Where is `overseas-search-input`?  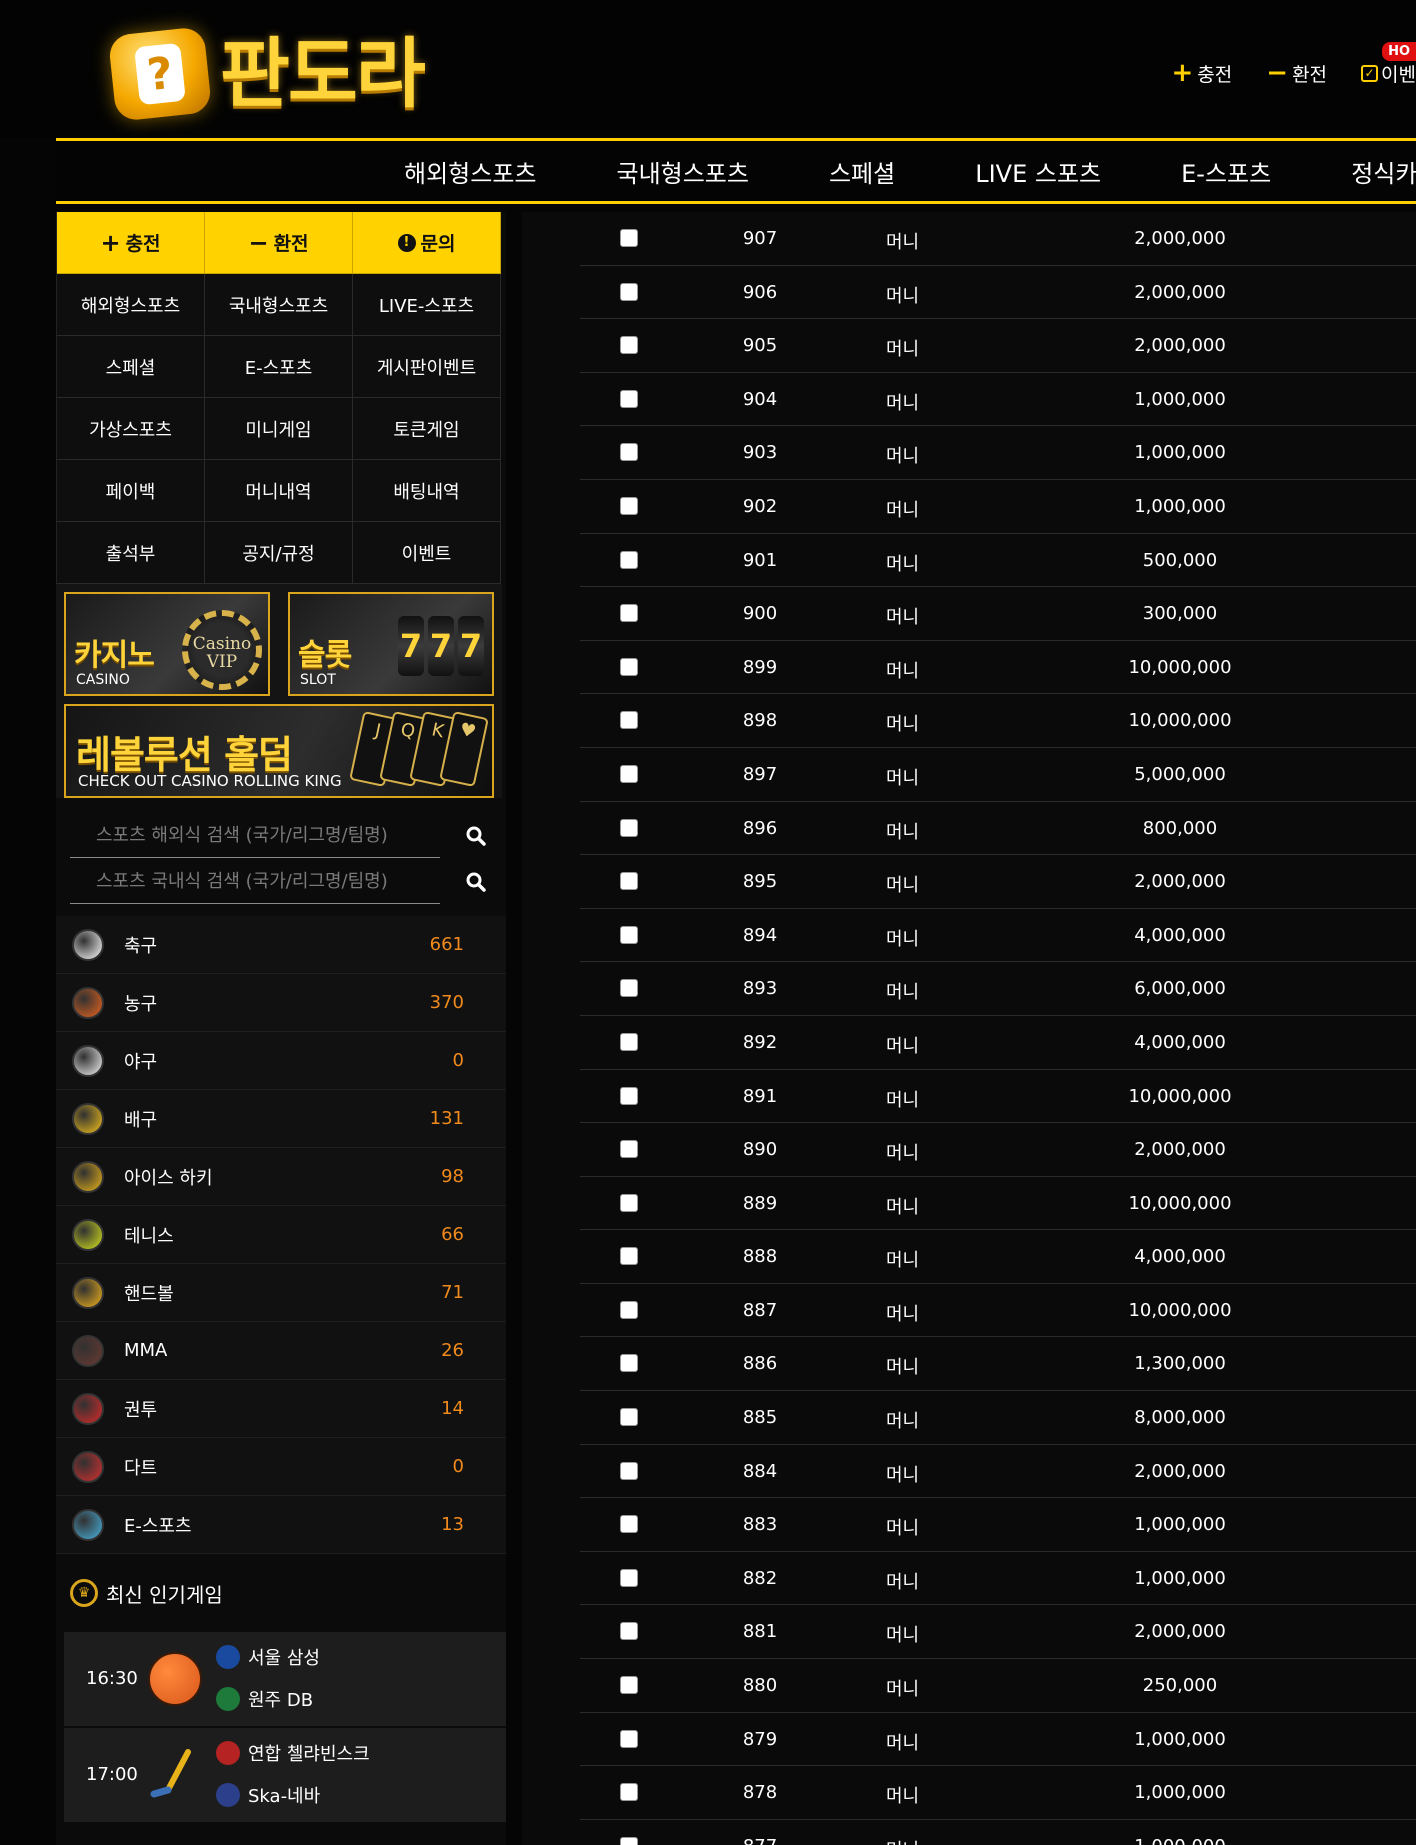 overseas-search-input is located at coordinates (255, 836).